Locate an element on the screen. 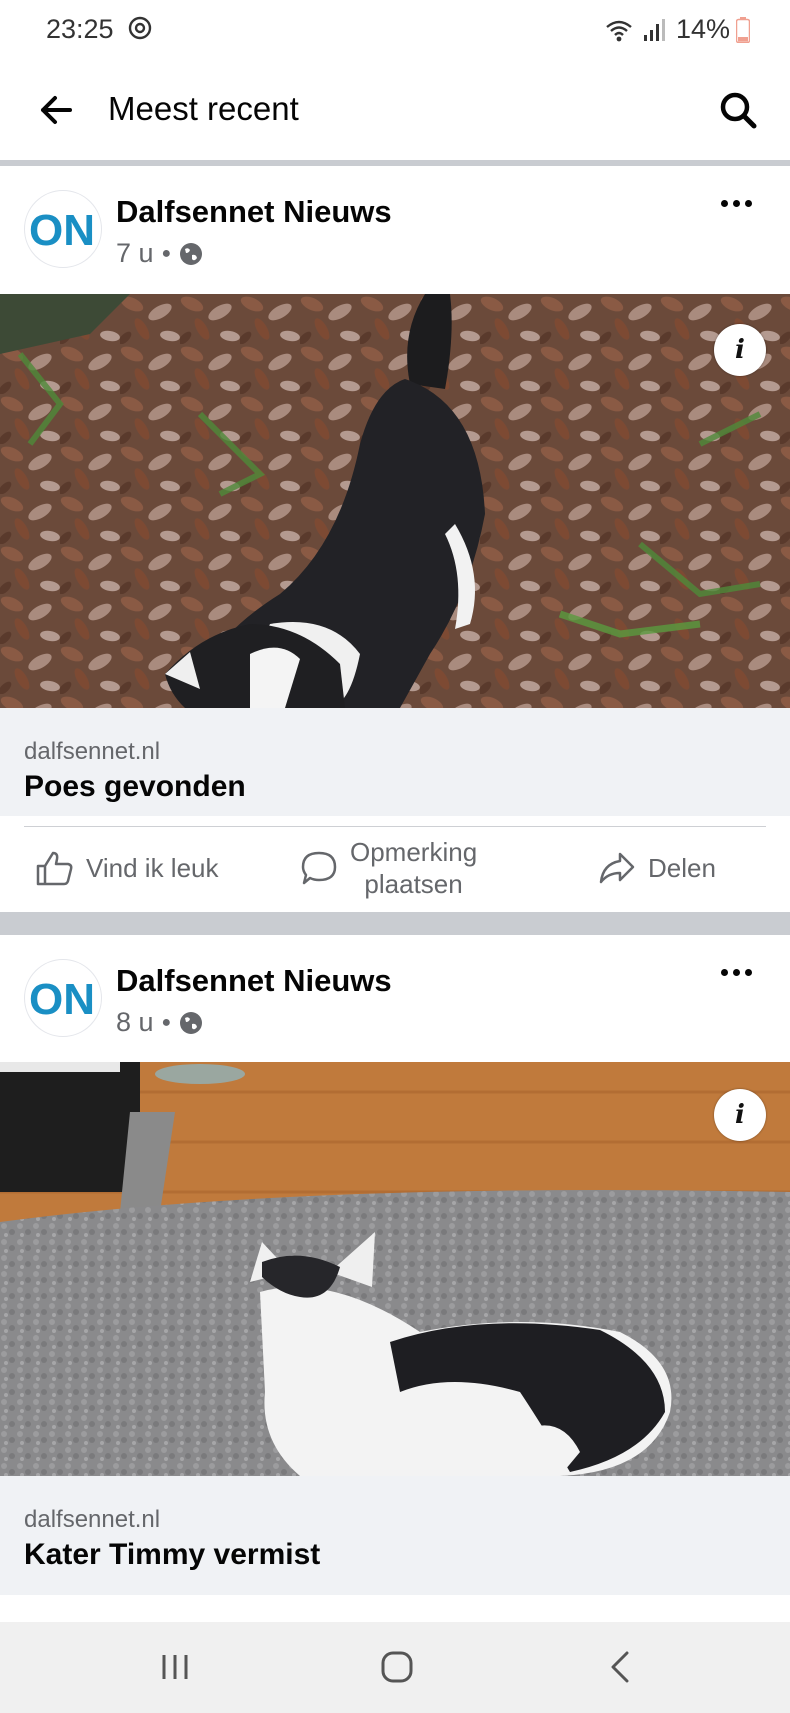  recent-apps-icon is located at coordinates (175, 1667).